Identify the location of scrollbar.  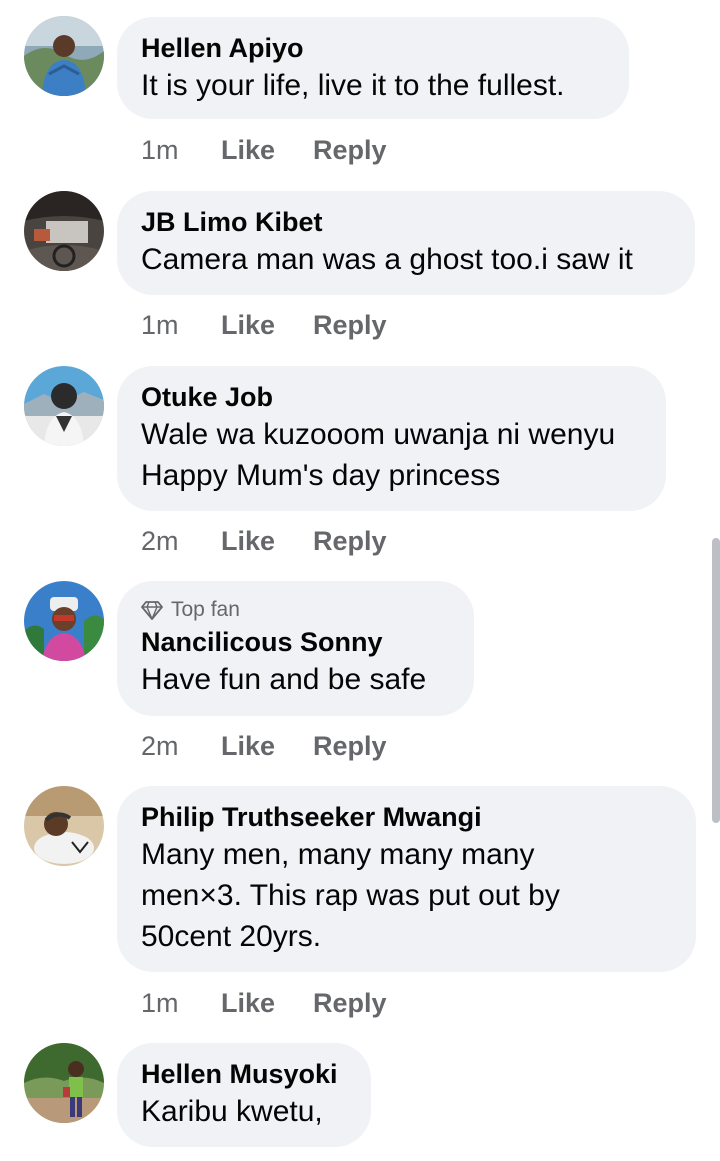
(716, 680).